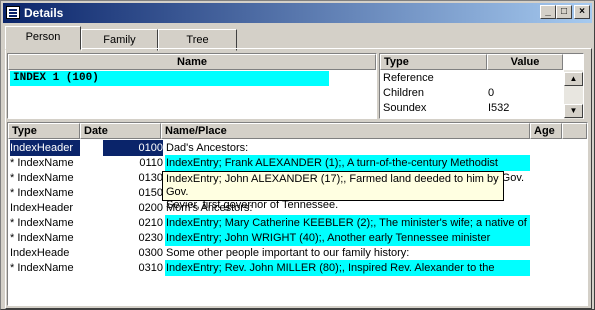 The width and height of the screenshot is (595, 310). I want to click on age-column-header: Age, so click(546, 131).